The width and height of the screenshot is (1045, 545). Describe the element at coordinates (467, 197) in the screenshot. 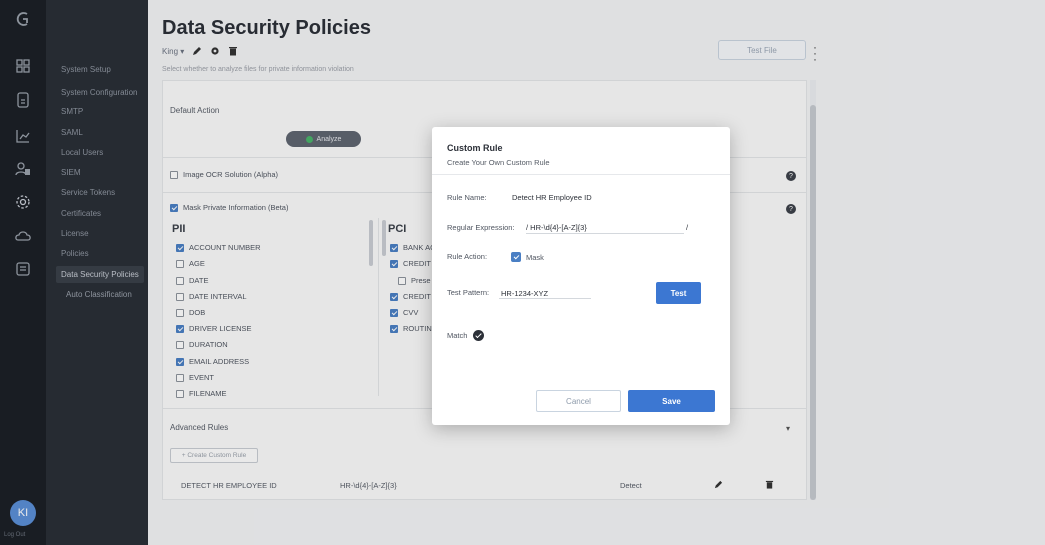

I see `rule-name-label: Rule Name:` at that location.